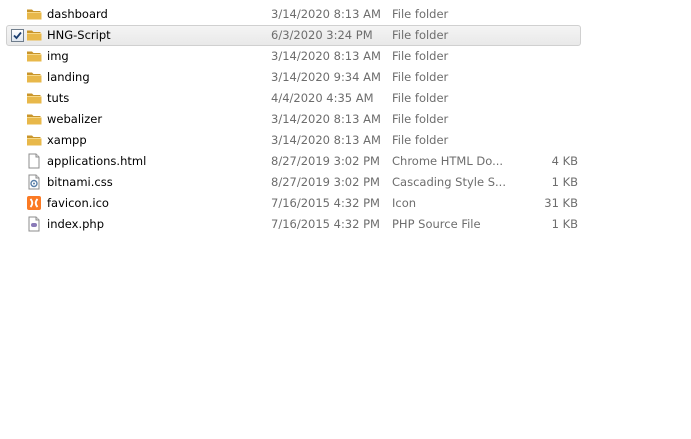 This screenshot has height=439, width=691. I want to click on file-name: webalizer, so click(75, 119).